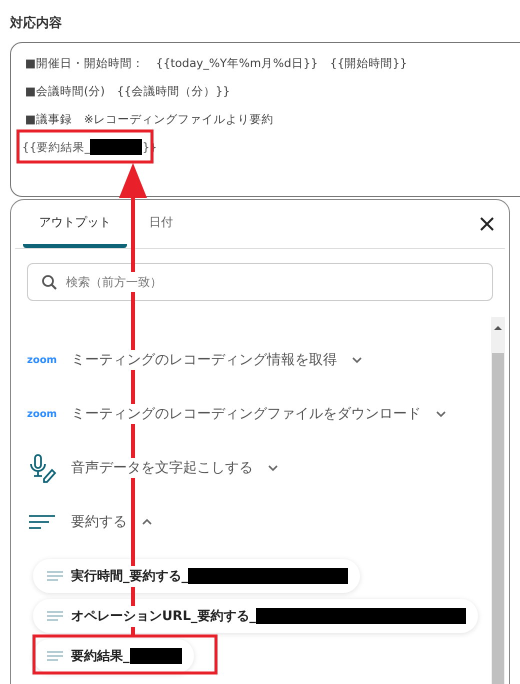 The image size is (520, 684). Describe the element at coordinates (161, 224) in the screenshot. I see `tab: 日付` at that location.